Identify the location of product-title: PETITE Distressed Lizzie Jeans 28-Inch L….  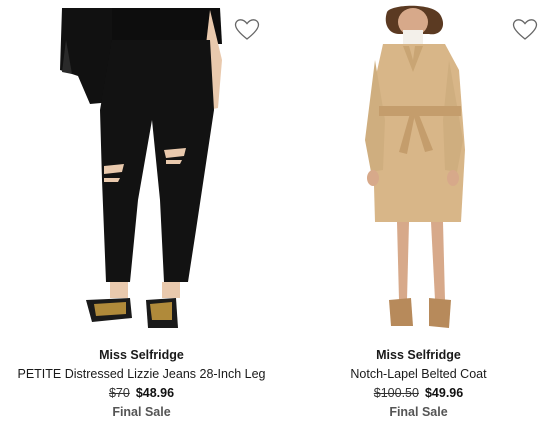
(141, 374).